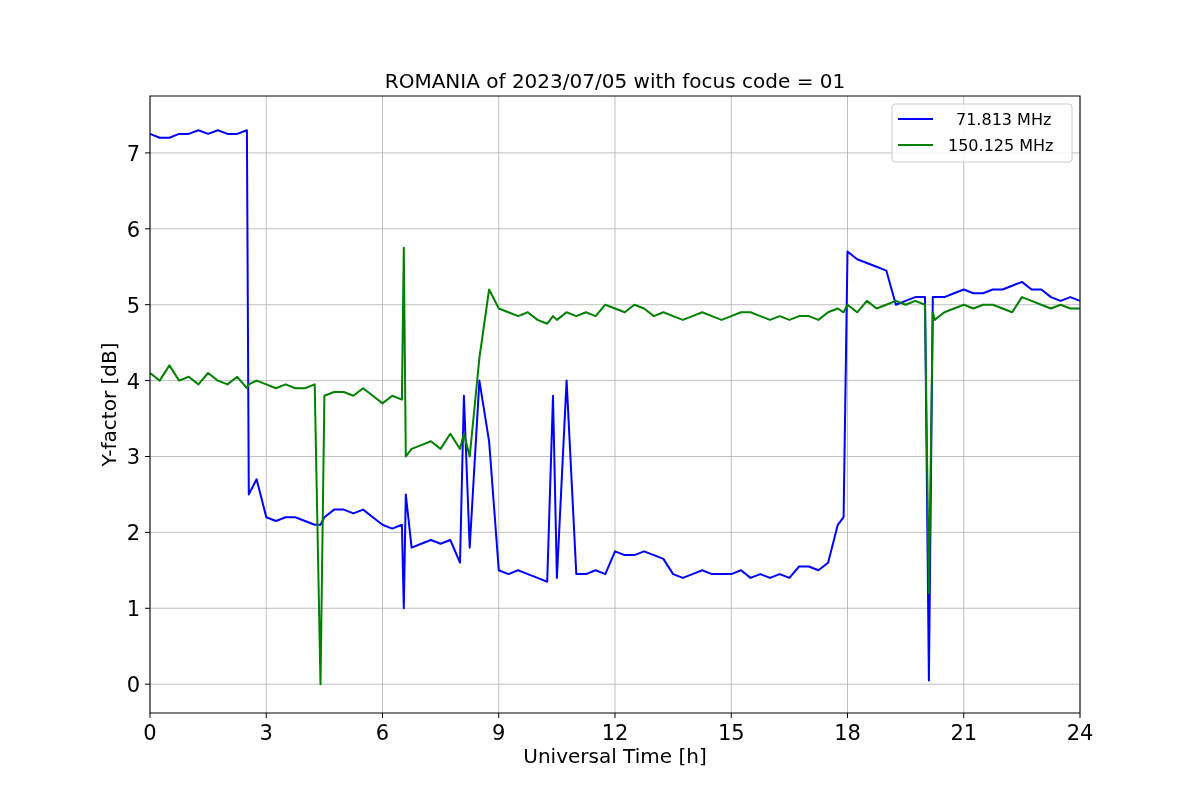  Describe the element at coordinates (109, 404) in the screenshot. I see `y-axis-label: Y-factor [dB]` at that location.